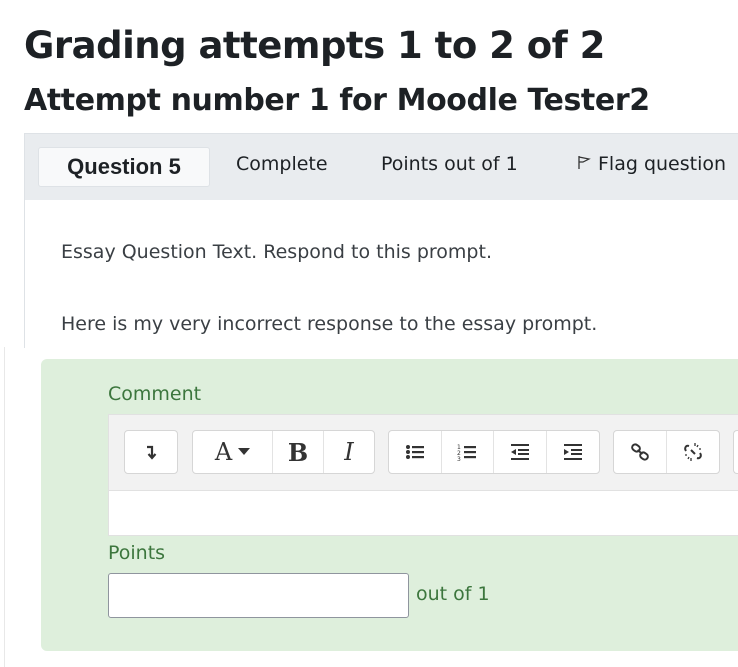  Describe the element at coordinates (282, 164) in the screenshot. I see `question-state: Complete` at that location.